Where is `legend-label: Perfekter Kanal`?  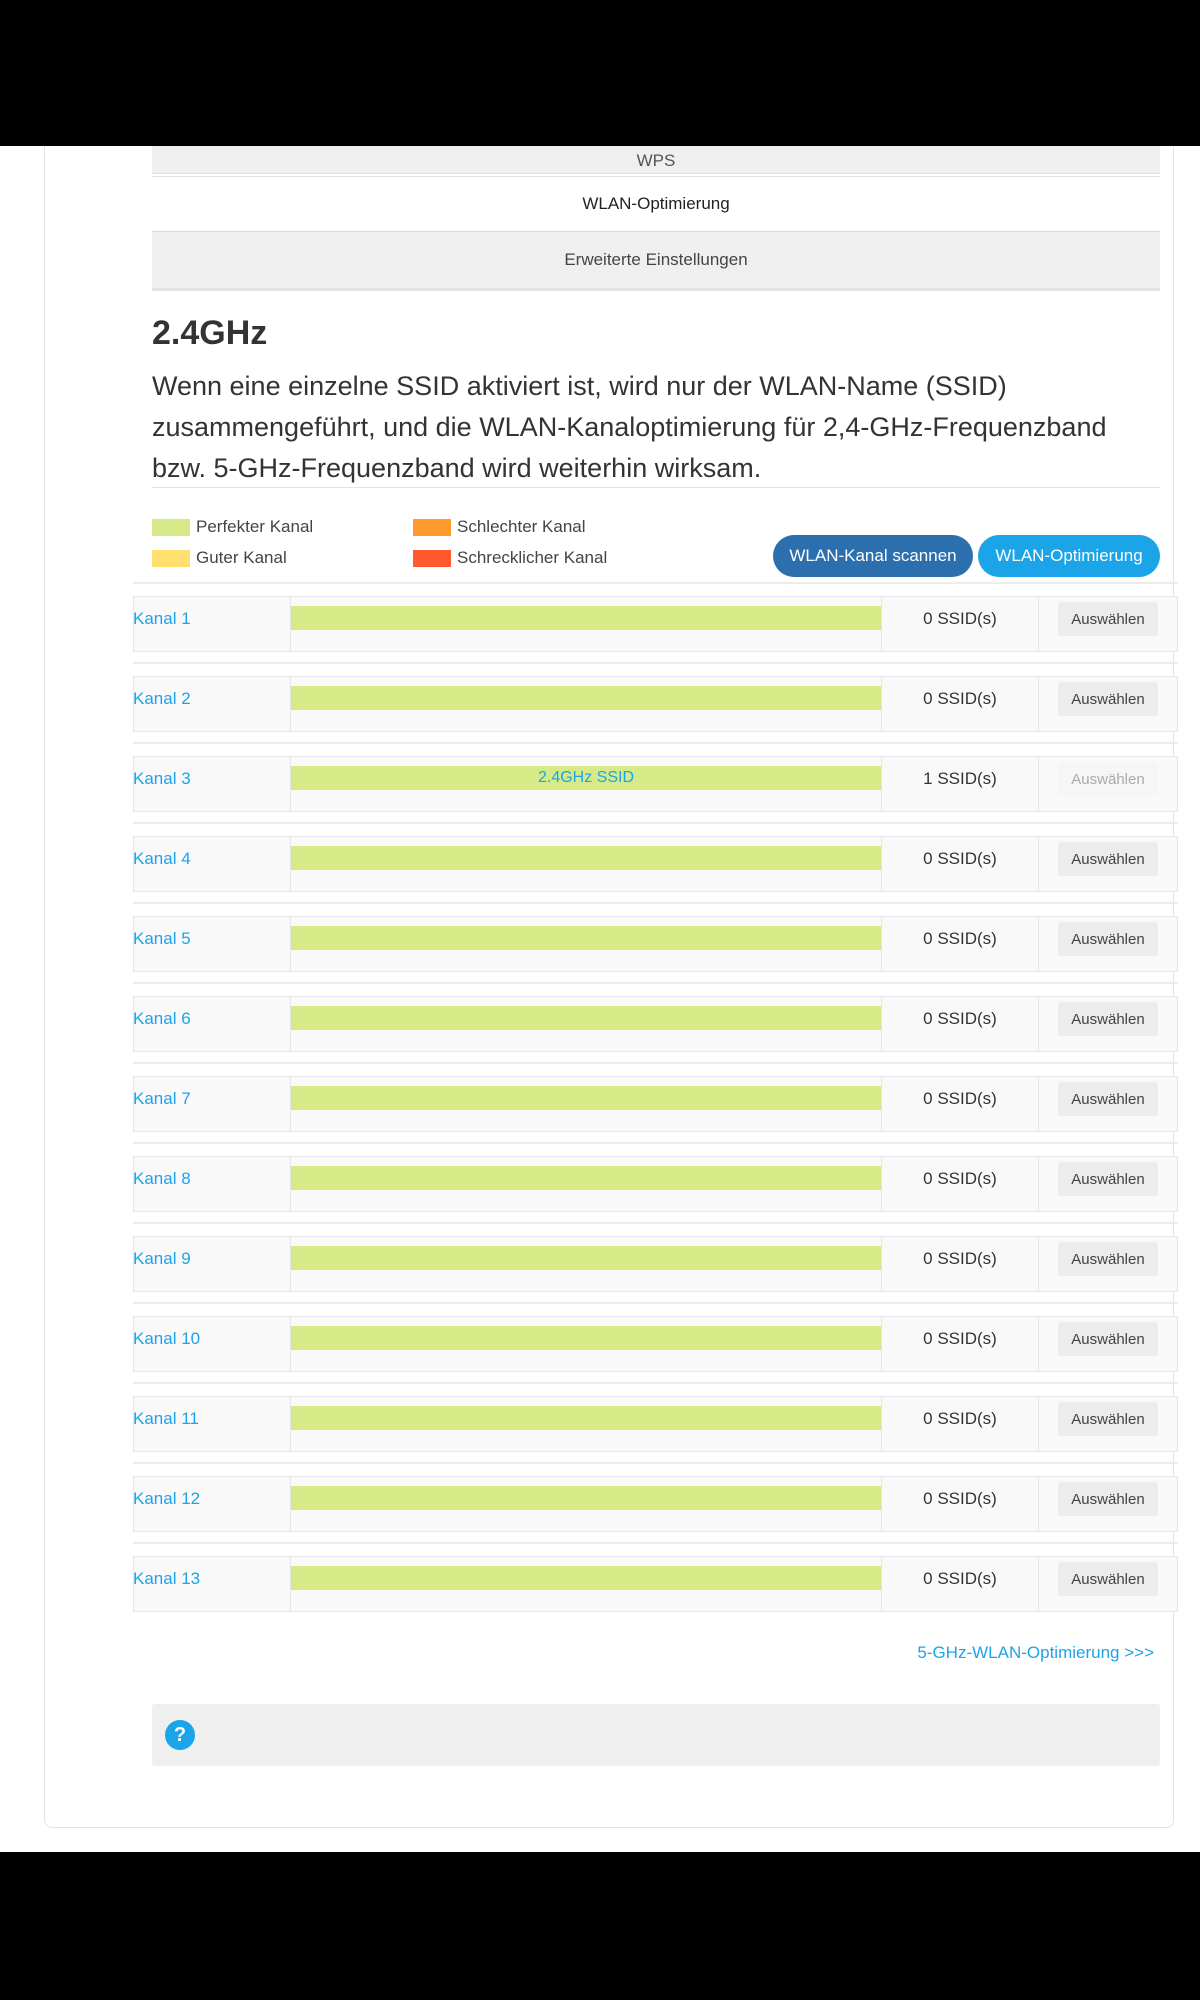
legend-label: Perfekter Kanal is located at coordinates (255, 526).